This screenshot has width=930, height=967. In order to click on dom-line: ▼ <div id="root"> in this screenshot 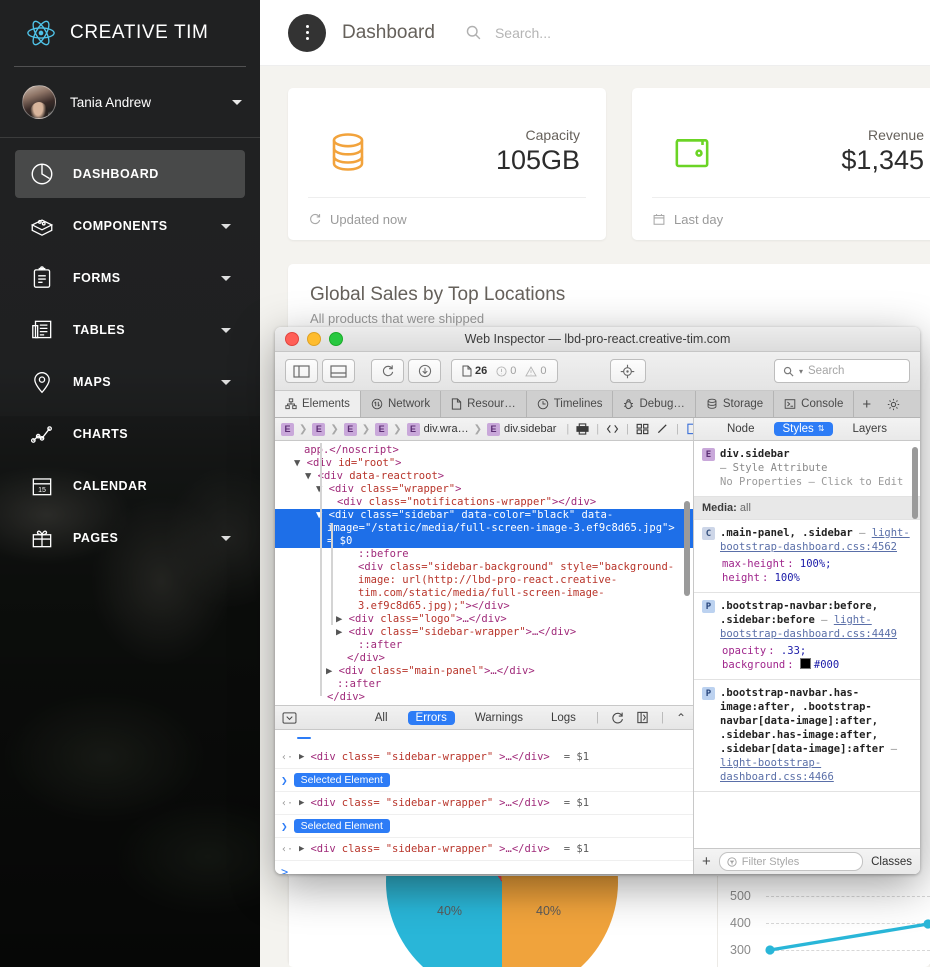, I will do `click(484, 463)`.